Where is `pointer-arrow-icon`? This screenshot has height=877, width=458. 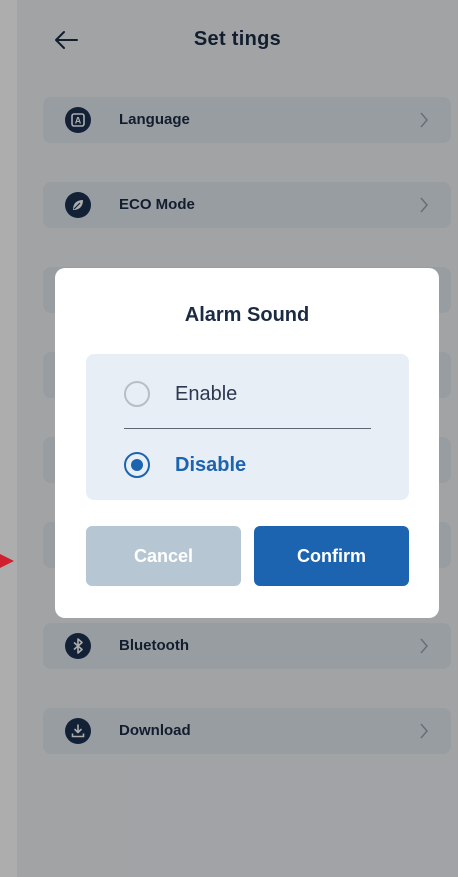
pointer-arrow-icon is located at coordinates (7, 561).